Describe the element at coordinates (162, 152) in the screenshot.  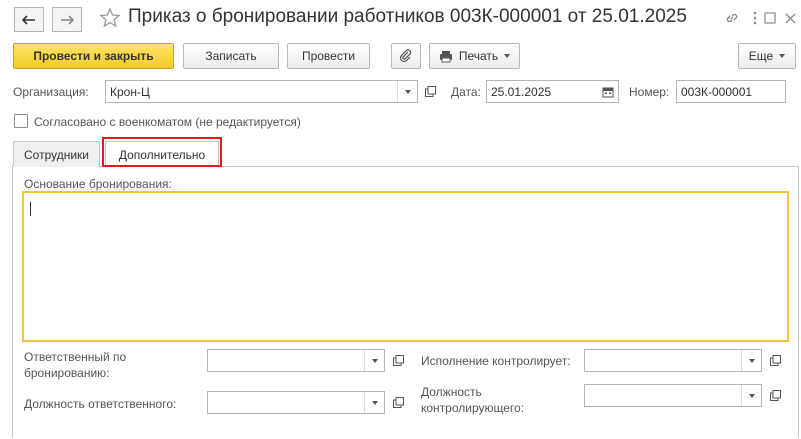
I see `tab-highlight` at that location.